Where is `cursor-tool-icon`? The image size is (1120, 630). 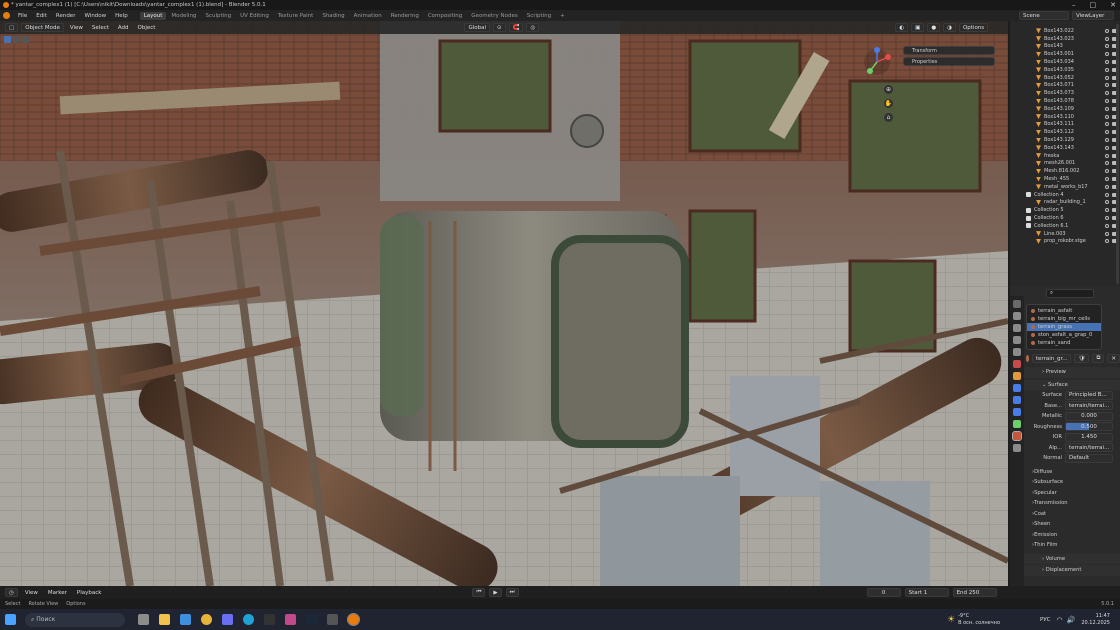
cursor-tool-icon is located at coordinates (16, 39).